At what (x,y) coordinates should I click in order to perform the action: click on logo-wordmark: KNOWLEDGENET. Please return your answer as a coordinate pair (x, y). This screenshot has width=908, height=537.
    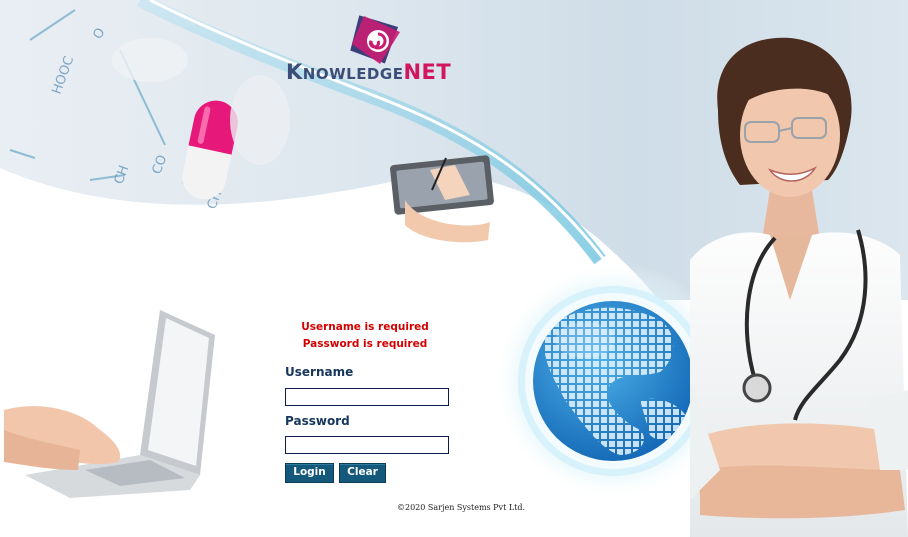
    Looking at the image, I should click on (368, 72).